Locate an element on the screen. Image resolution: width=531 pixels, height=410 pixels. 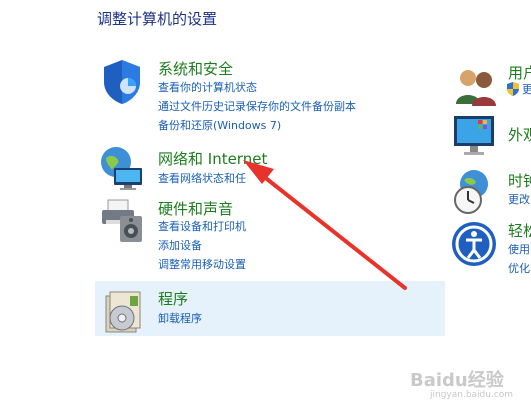
right-title-clock: 时钟 is located at coordinates (519, 180).